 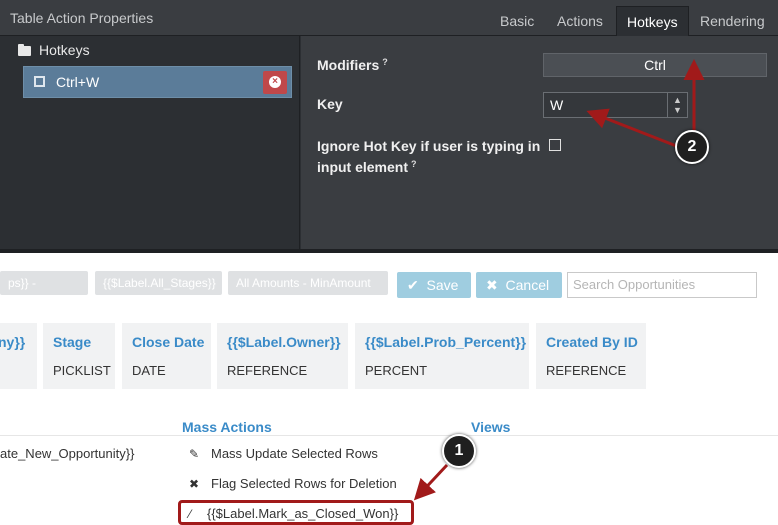 I want to click on save-button: ✔ Save, so click(x=434, y=285).